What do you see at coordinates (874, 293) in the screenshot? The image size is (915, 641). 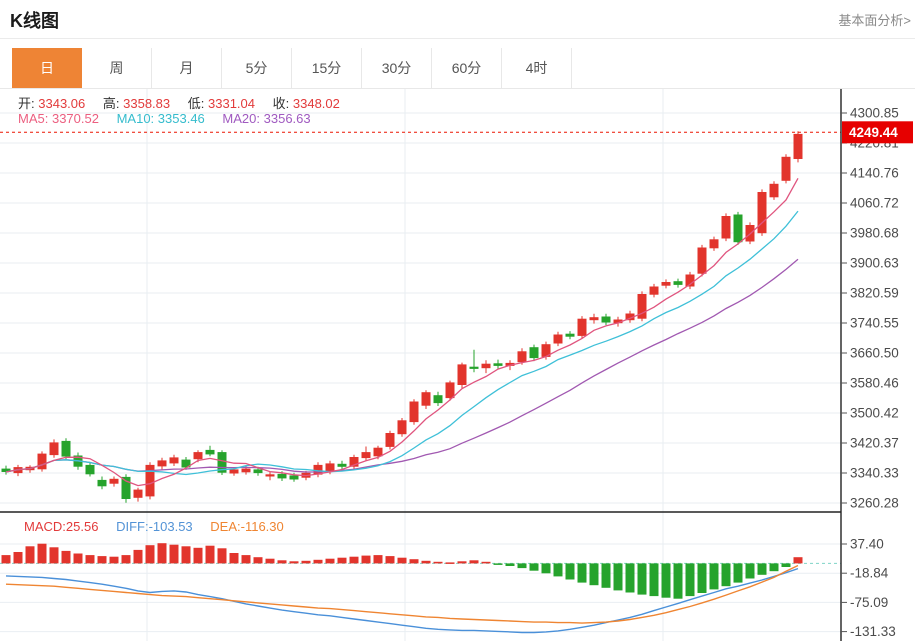 I see `svg-text: 3820.59` at bounding box center [874, 293].